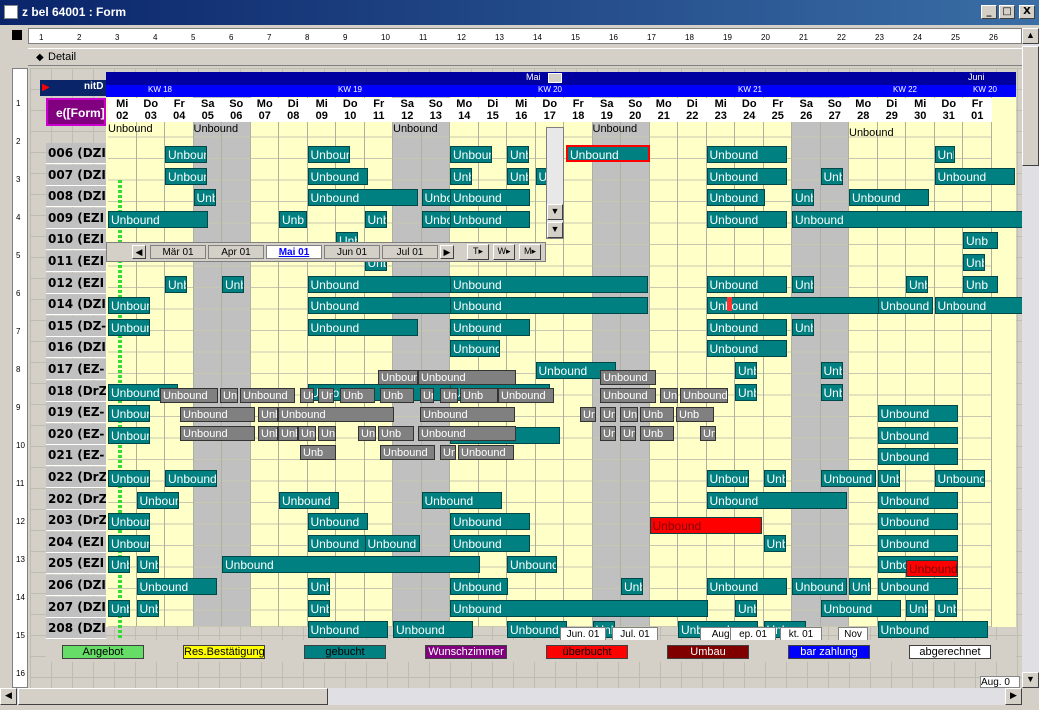  Describe the element at coordinates (1030, 680) in the screenshot. I see `scroll-down-icon: ▼` at that location.